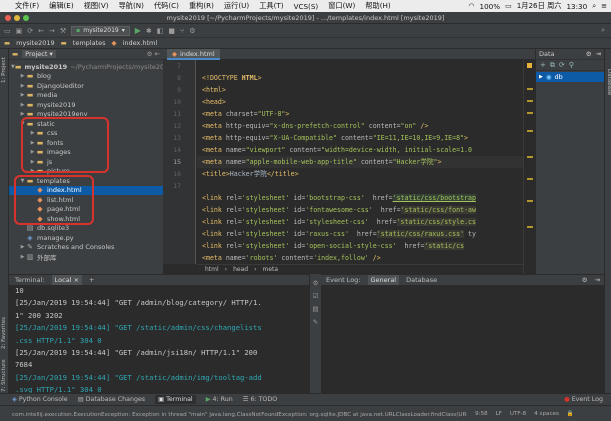 Image resolution: width=611 pixels, height=421 pixels. I want to click on project-side-tab: 1: Project, so click(4, 70).